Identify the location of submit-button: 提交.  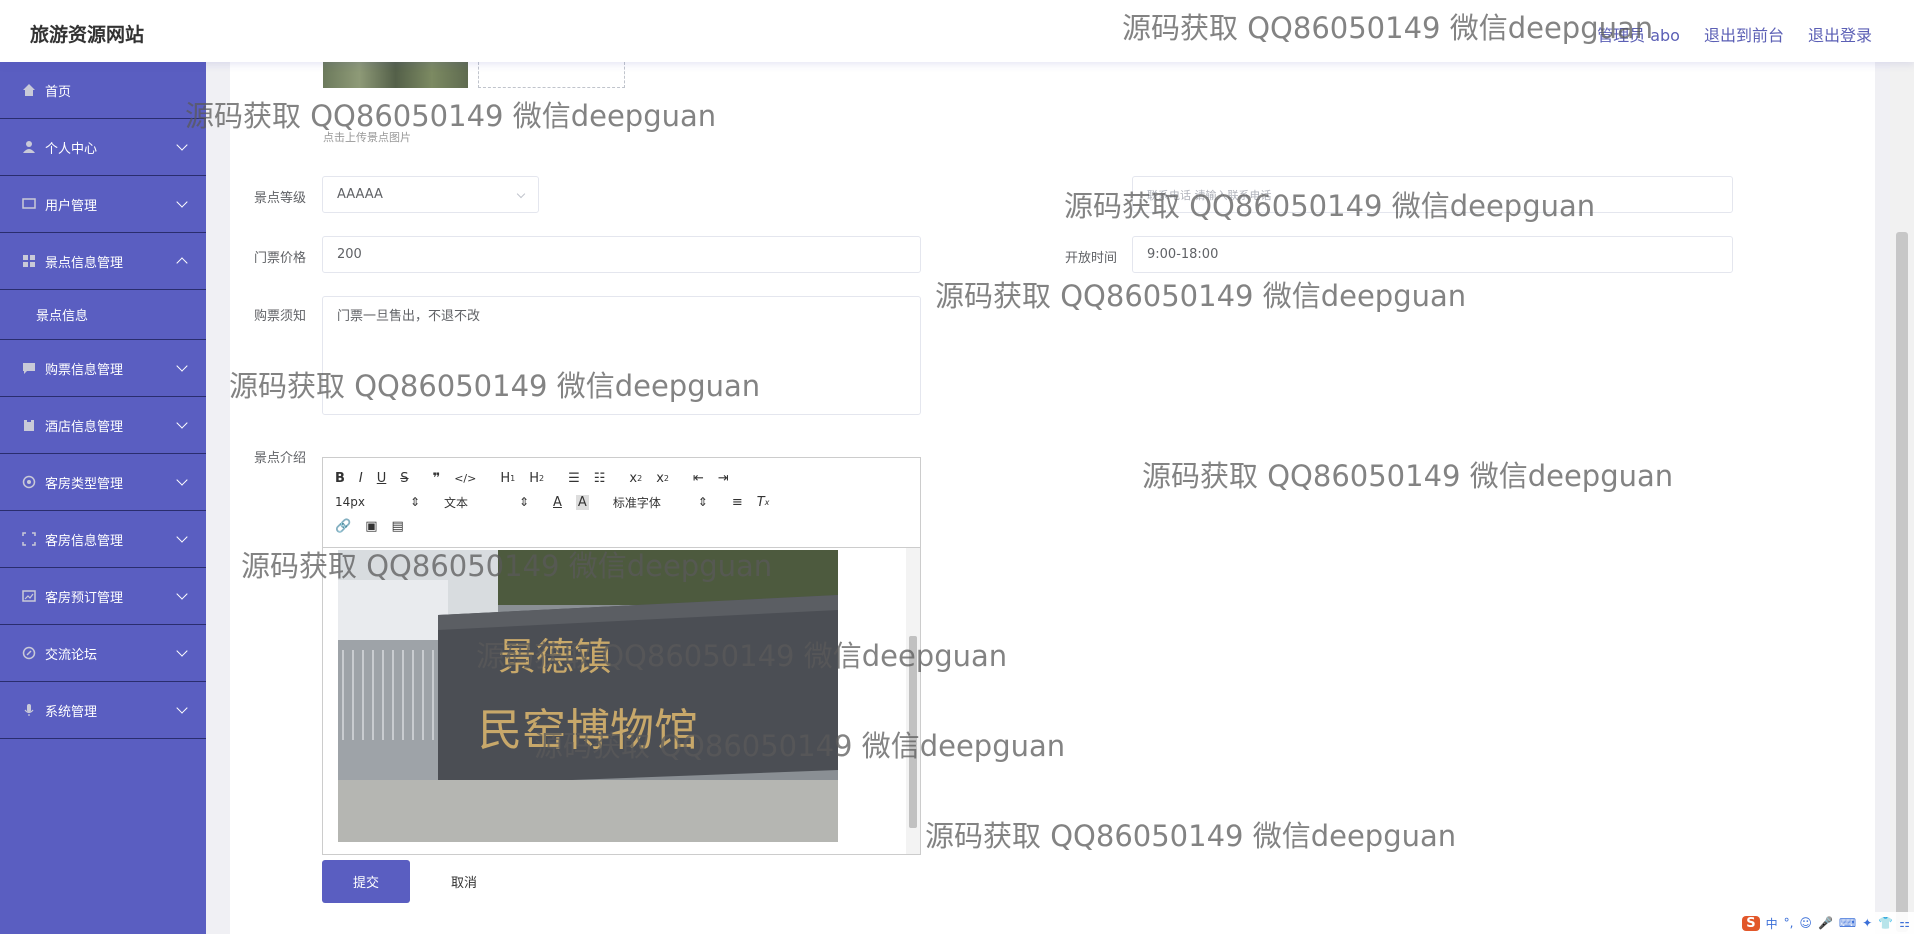
(366, 881).